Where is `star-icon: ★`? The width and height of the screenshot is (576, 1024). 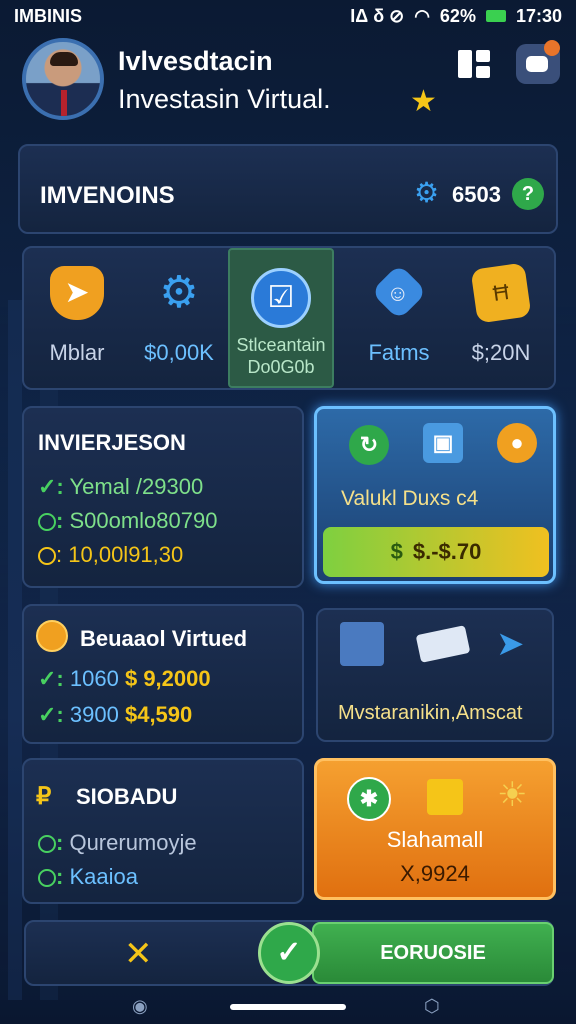
star-icon: ★ is located at coordinates (423, 101).